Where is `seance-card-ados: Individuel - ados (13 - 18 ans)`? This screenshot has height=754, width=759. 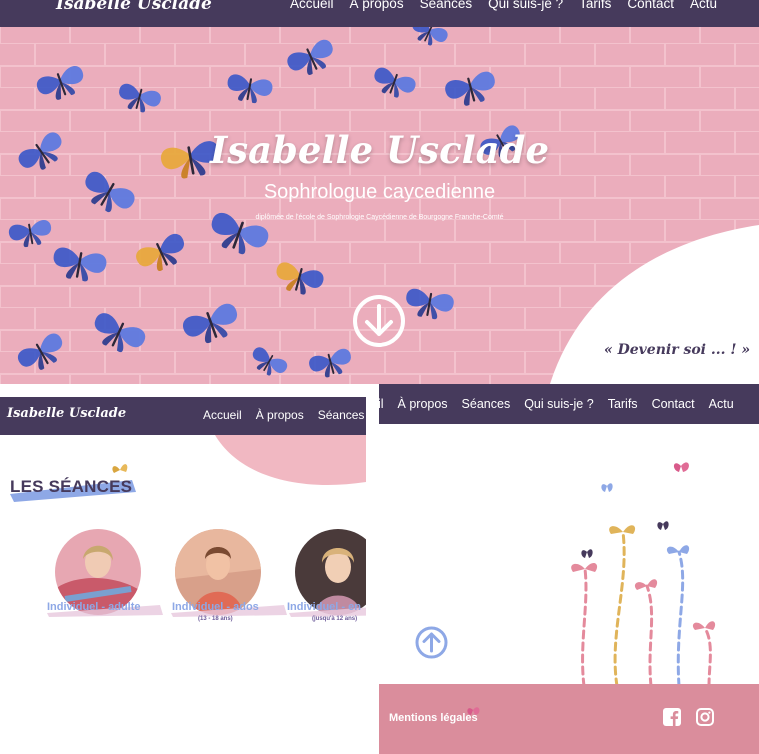 seance-card-ados: Individuel - ados (13 - 18 ans) is located at coordinates (238, 579).